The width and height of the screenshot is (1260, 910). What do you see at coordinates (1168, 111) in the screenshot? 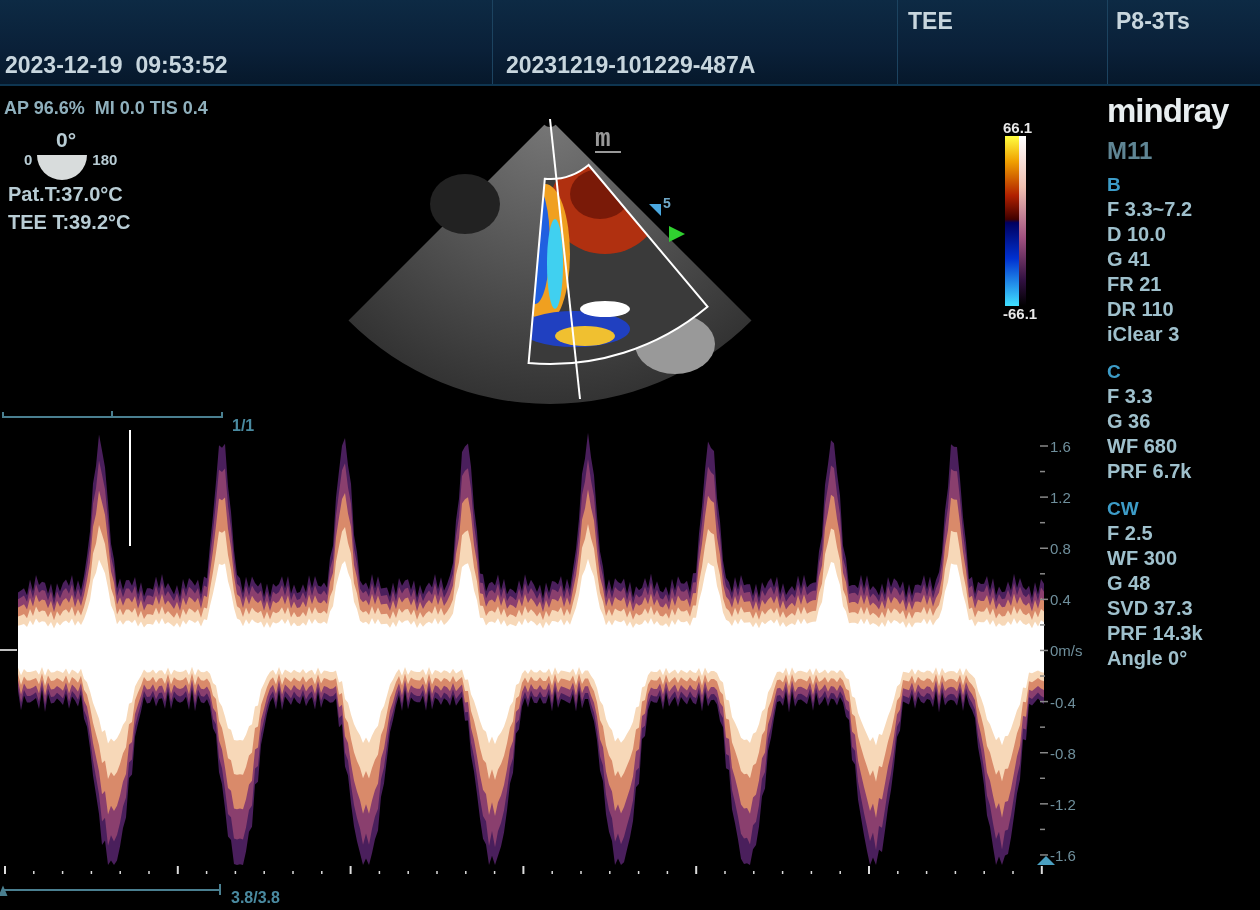
I see `brand-logo: mindray` at bounding box center [1168, 111].